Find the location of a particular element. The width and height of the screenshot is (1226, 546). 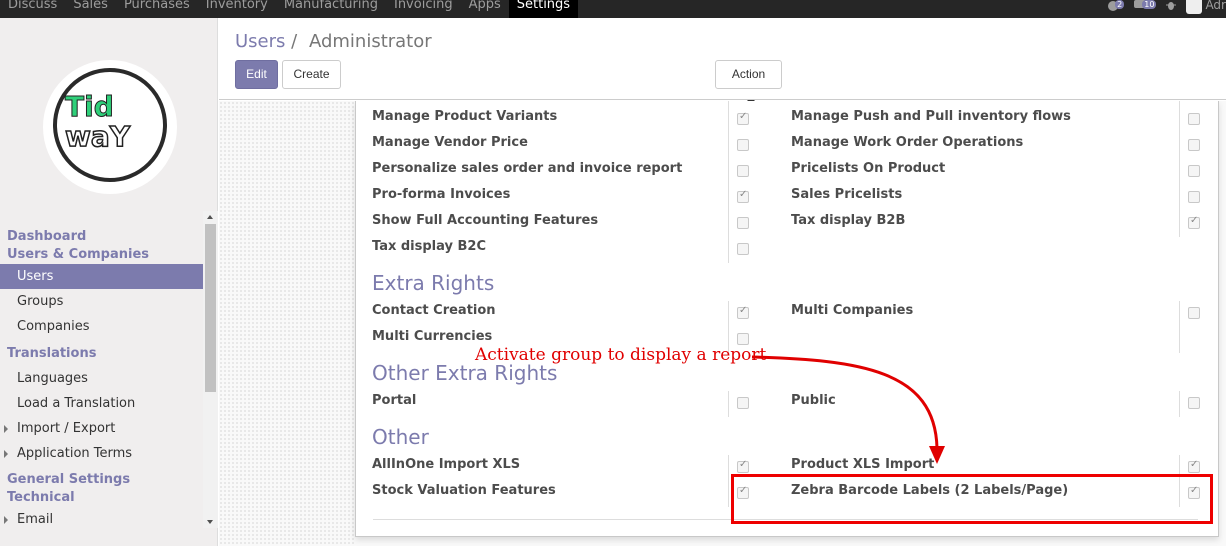

annotation-arrow is located at coordinates (848, 409).